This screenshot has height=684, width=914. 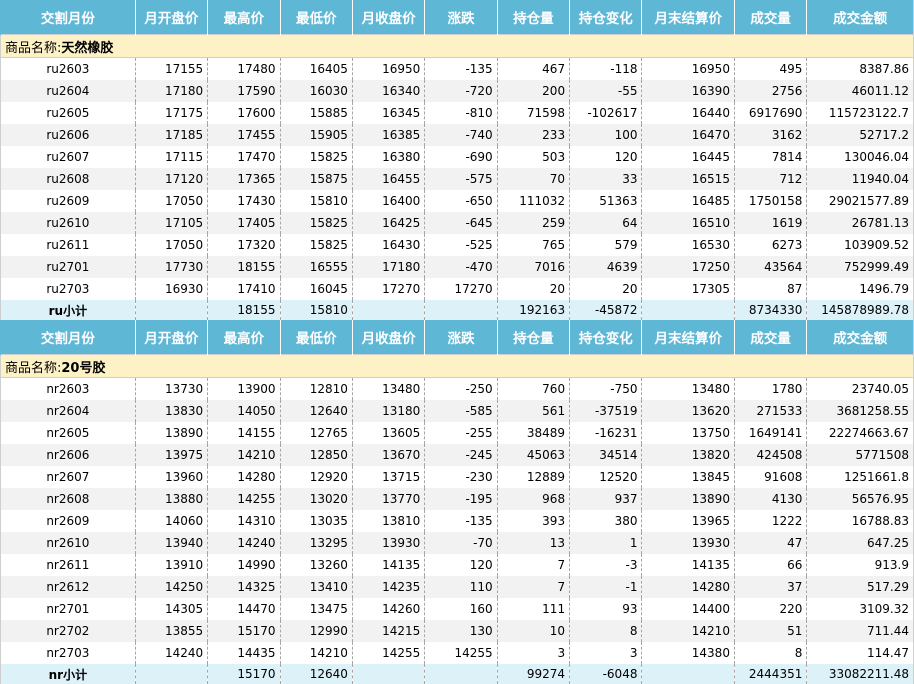 What do you see at coordinates (860, 653) in the screenshot?
I see `cell-turnover: 114.47` at bounding box center [860, 653].